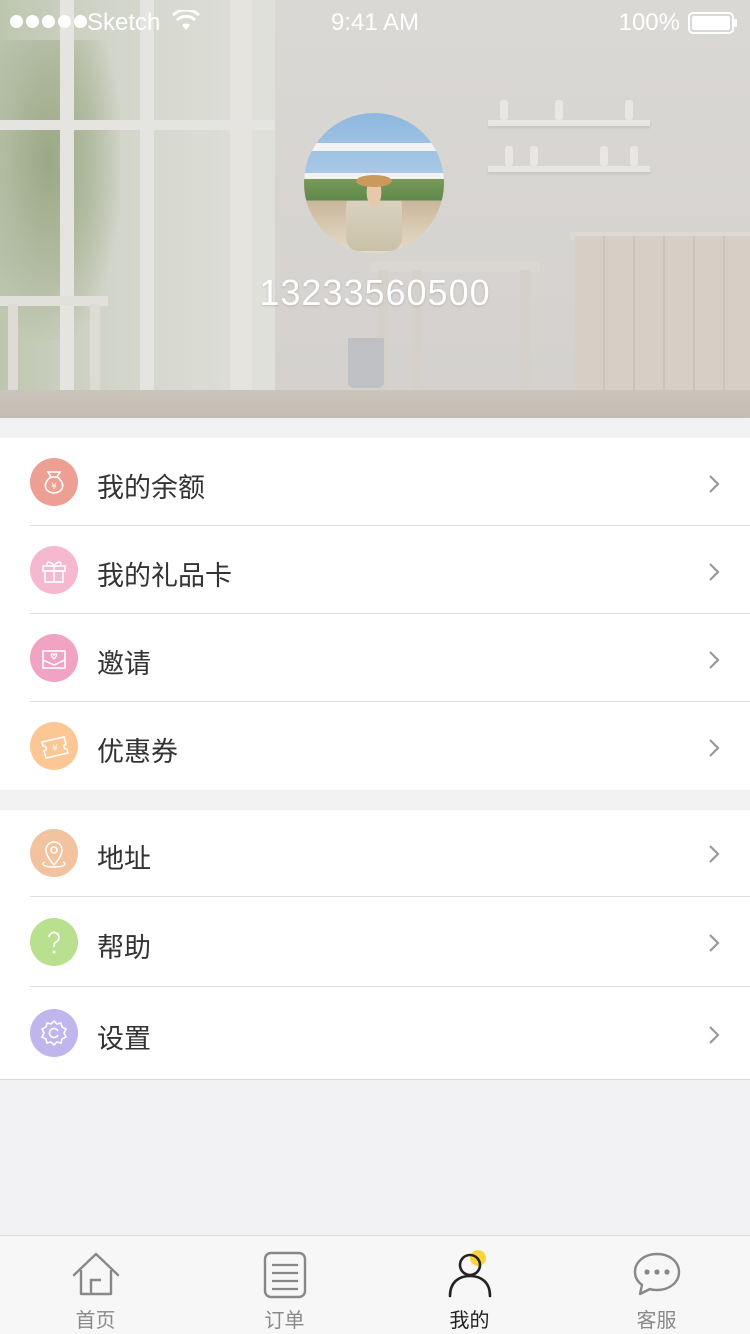  What do you see at coordinates (469, 1320) in the screenshot?
I see `tab-label: 我的` at bounding box center [469, 1320].